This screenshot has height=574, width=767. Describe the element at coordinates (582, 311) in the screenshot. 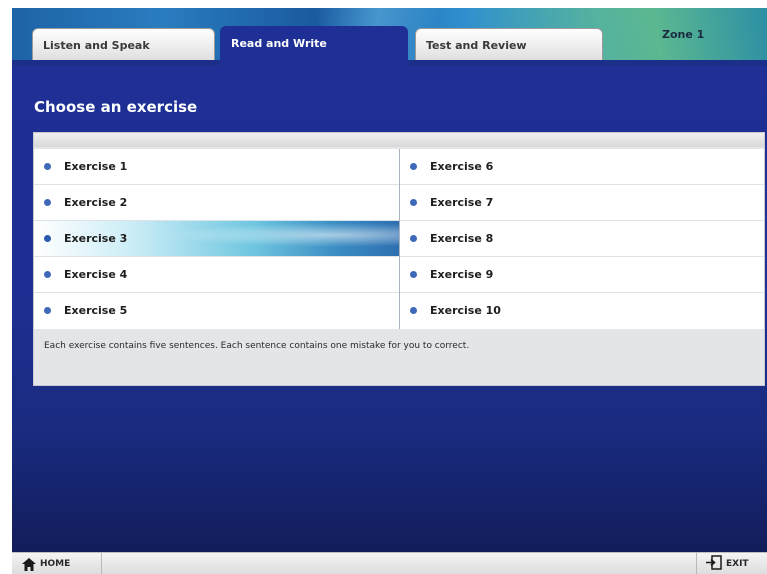

I see `exercise-item-10: Exercise 10` at that location.